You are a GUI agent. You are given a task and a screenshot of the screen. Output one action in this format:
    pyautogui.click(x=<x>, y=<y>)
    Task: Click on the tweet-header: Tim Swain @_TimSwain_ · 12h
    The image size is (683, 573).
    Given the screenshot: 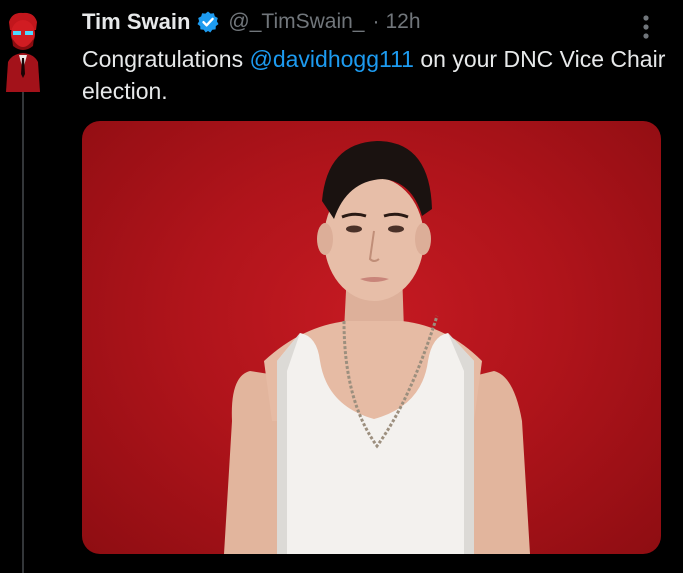 What is the action you would take?
    pyautogui.click(x=251, y=22)
    